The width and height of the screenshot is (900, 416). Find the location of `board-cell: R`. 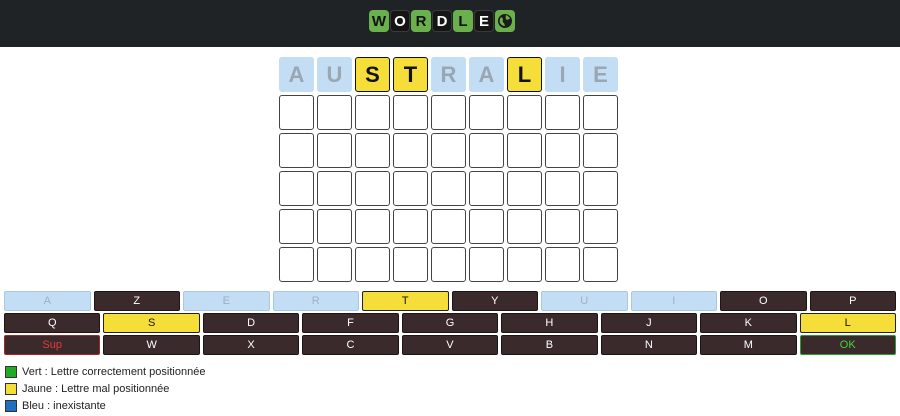

board-cell: R is located at coordinates (448, 74).